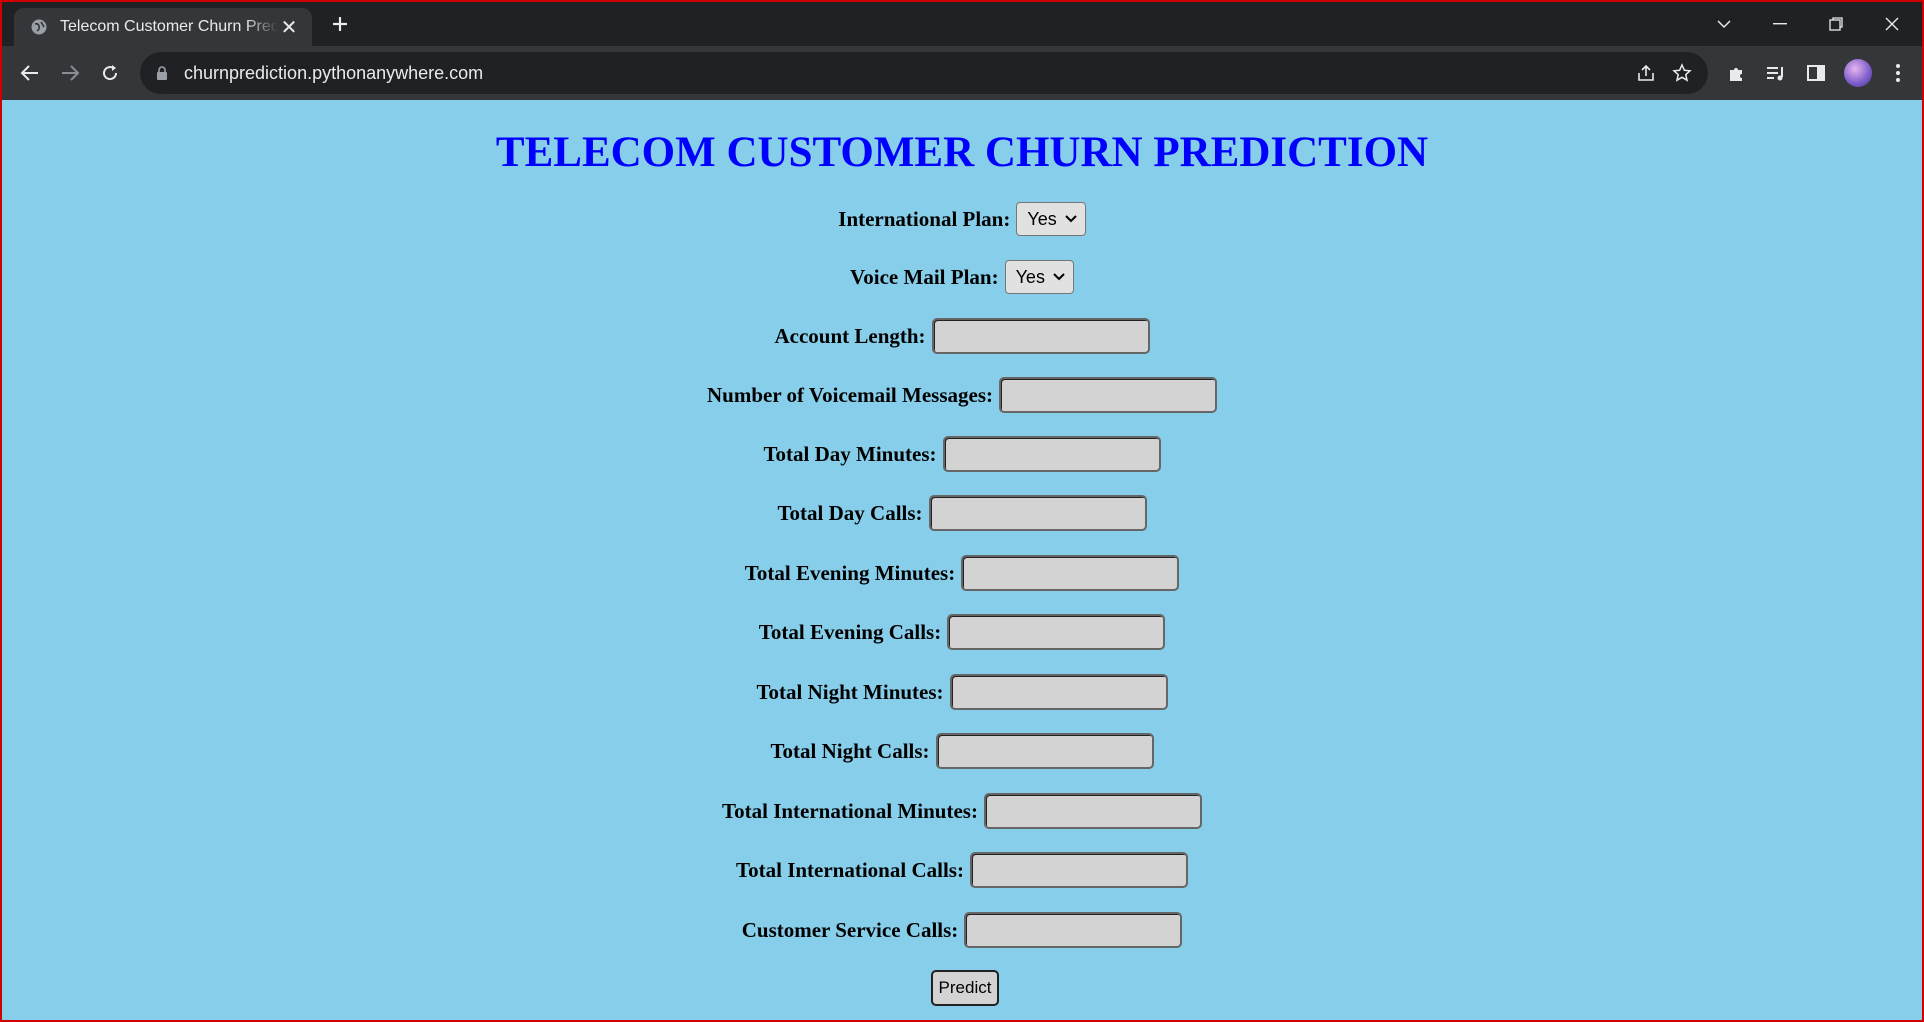  Describe the element at coordinates (1724, 24) in the screenshot. I see `tab-search-chevron-icon` at that location.